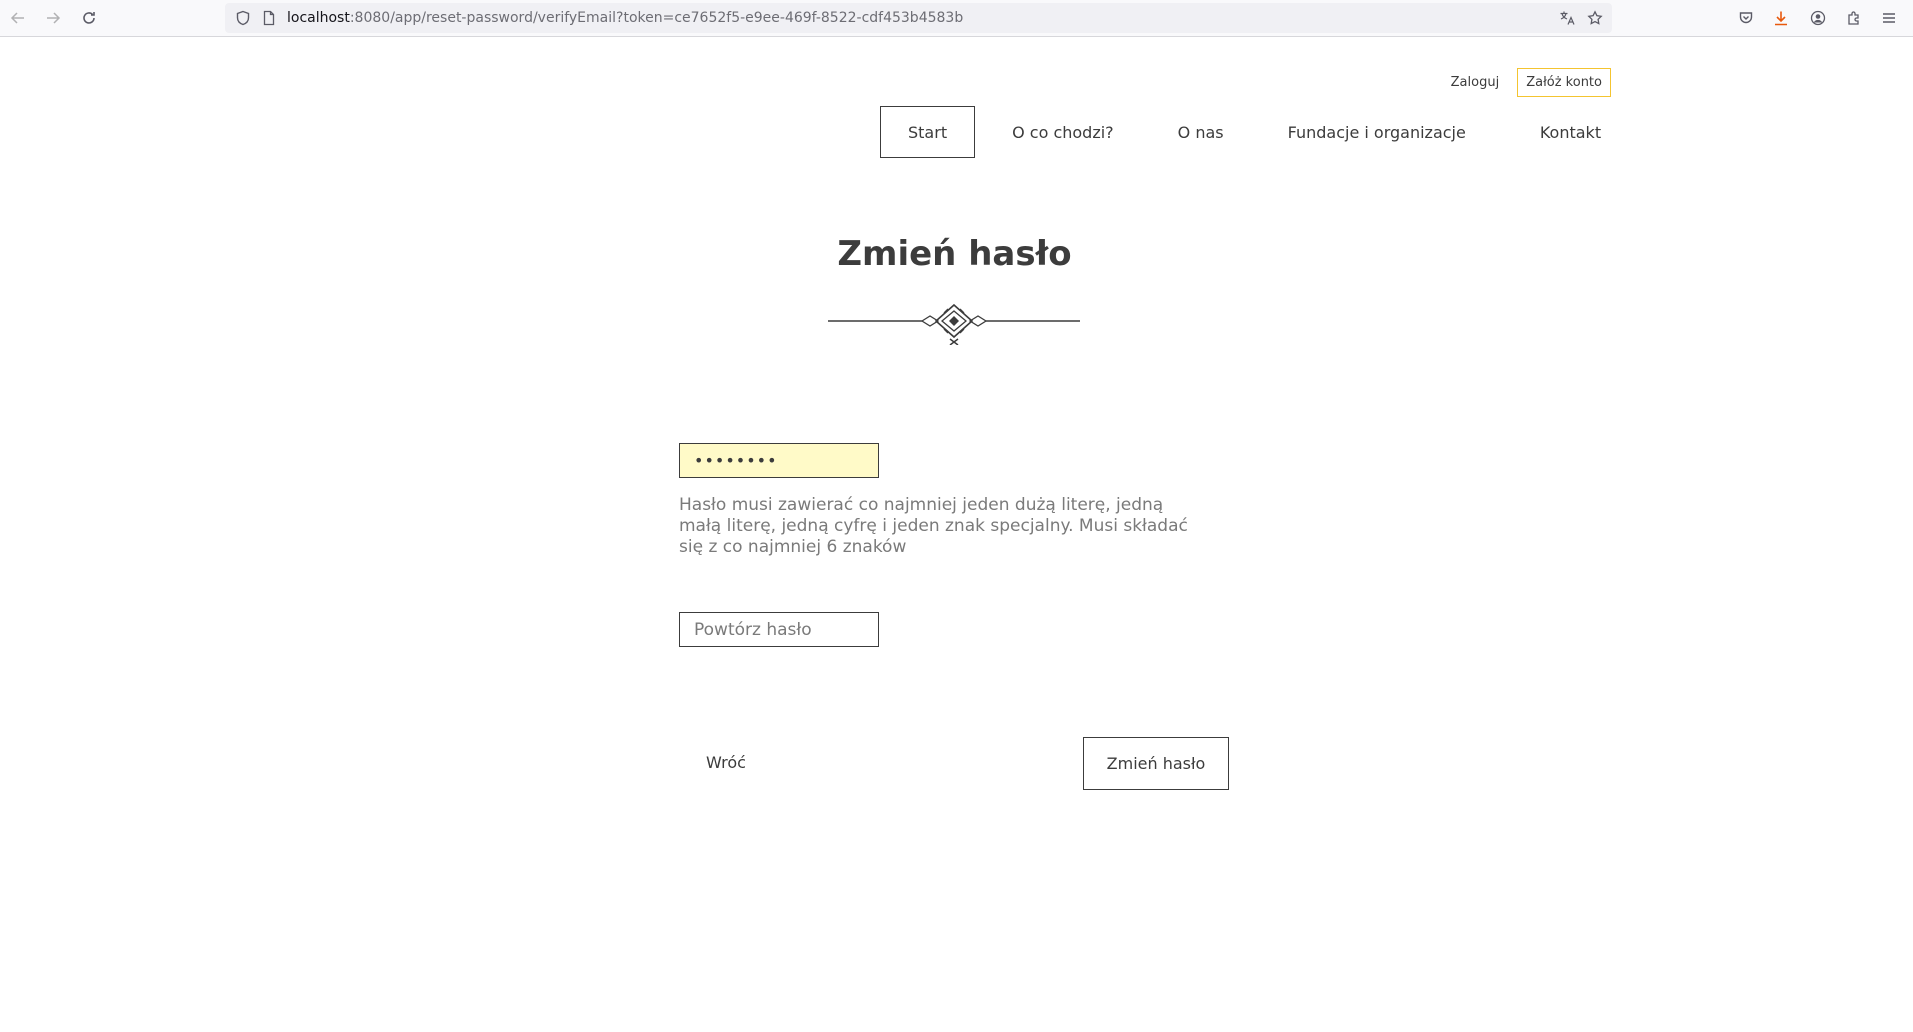  Describe the element at coordinates (53, 18) in the screenshot. I see `forward-arrow-icon` at that location.